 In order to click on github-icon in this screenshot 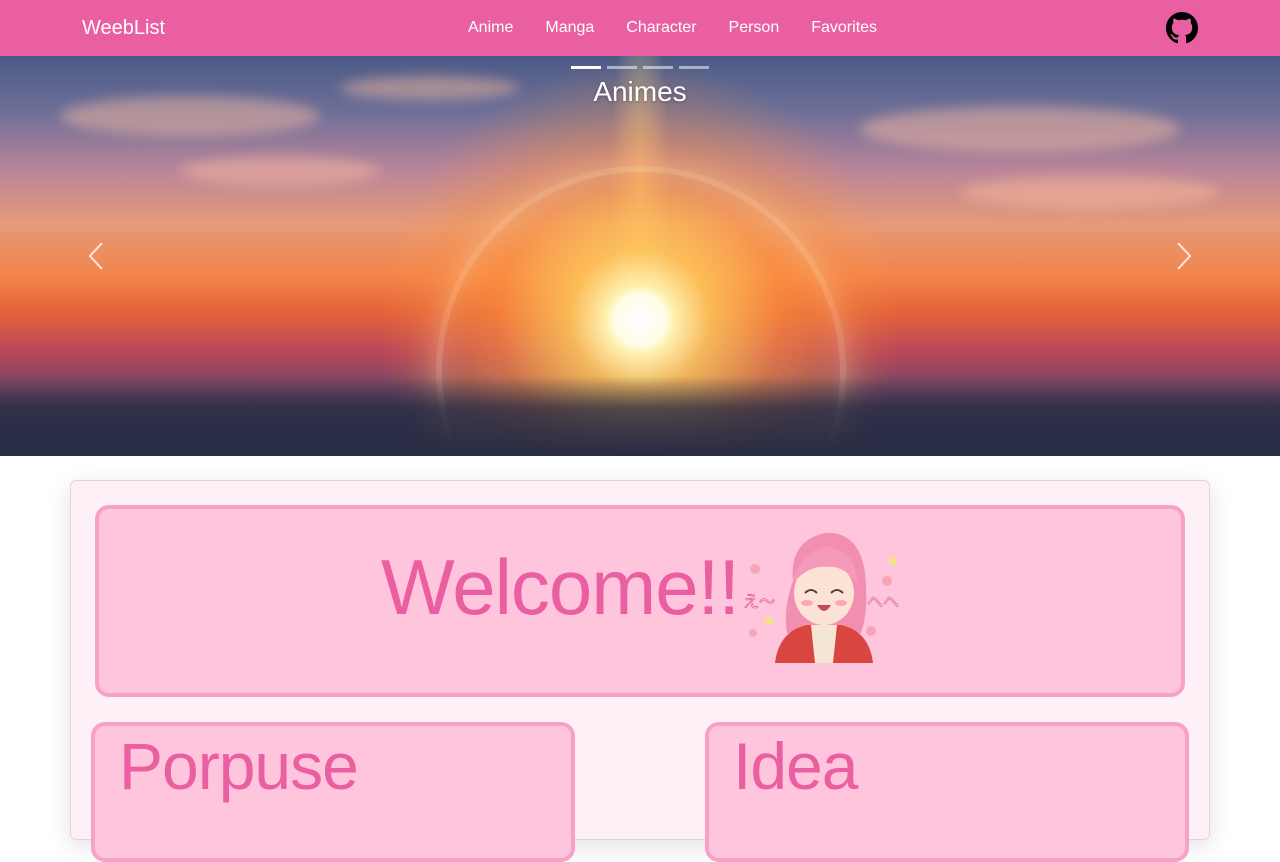, I will do `click(1182, 28)`.